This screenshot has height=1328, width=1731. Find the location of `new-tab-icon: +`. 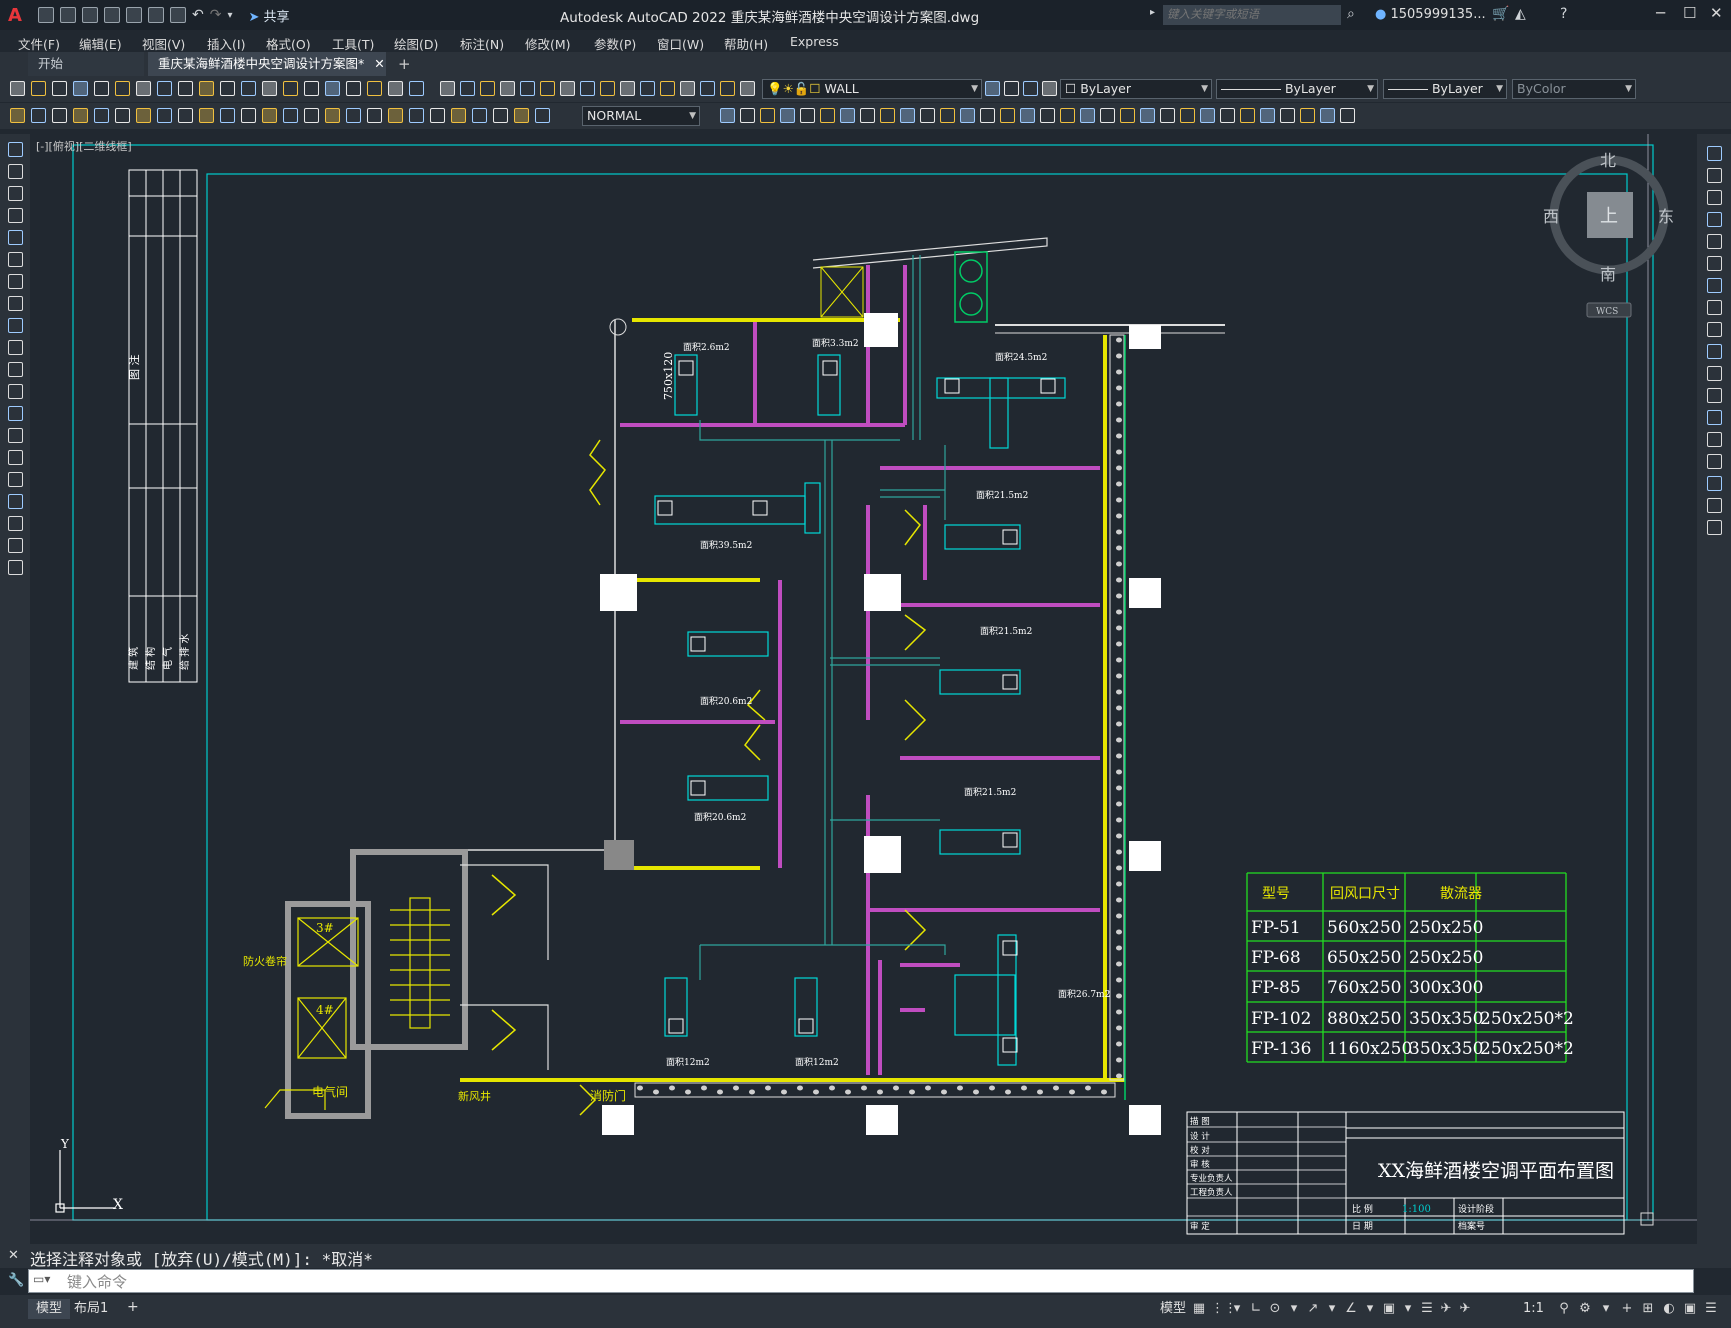

new-tab-icon: + is located at coordinates (404, 64).